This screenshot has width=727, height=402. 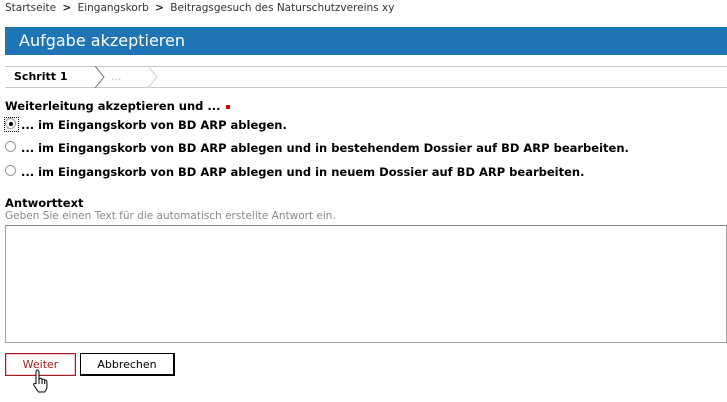 I want to click on option-inbox-only-label: ... im Eingangskorb von BD ARP ablegen., so click(x=154, y=125).